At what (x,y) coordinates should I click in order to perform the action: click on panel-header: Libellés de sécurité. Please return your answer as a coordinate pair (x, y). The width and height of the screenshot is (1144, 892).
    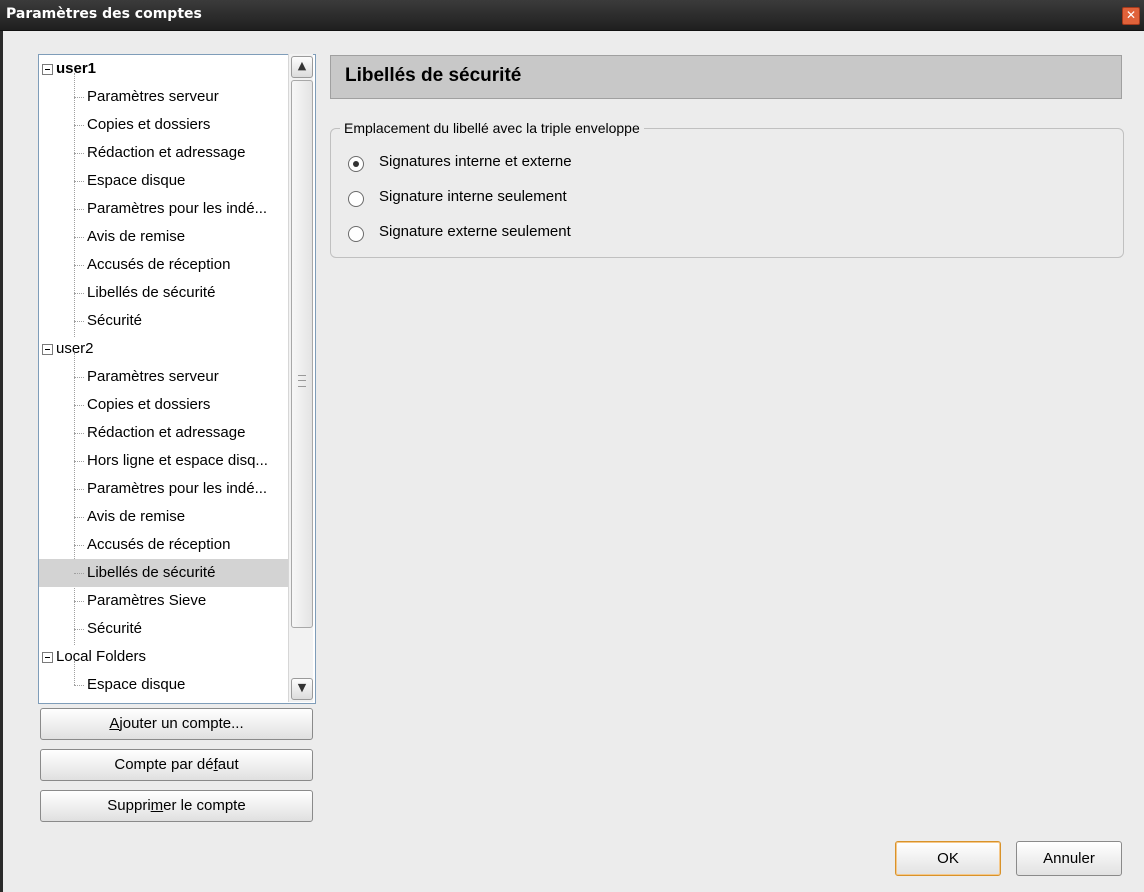
    Looking at the image, I should click on (726, 77).